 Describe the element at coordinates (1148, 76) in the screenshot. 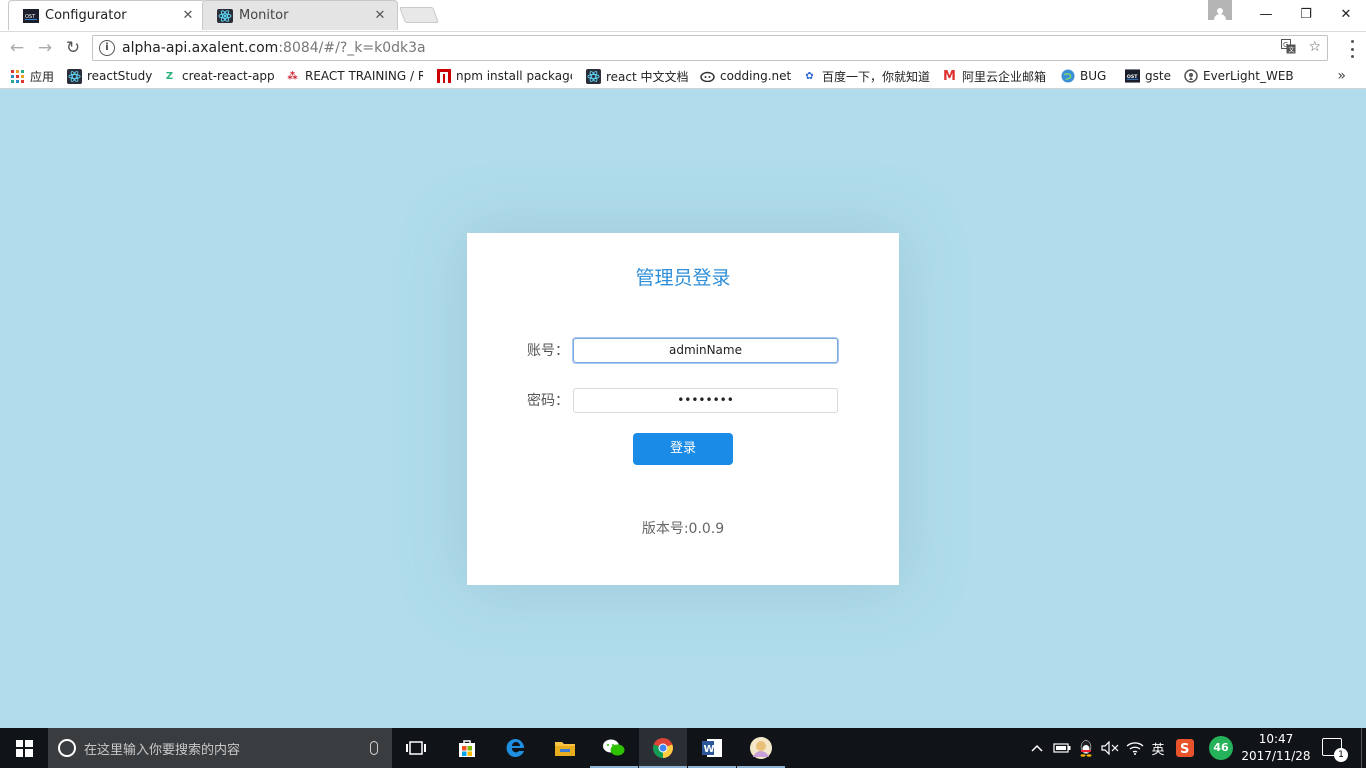

I see `bookmark-gste: OST gste` at that location.